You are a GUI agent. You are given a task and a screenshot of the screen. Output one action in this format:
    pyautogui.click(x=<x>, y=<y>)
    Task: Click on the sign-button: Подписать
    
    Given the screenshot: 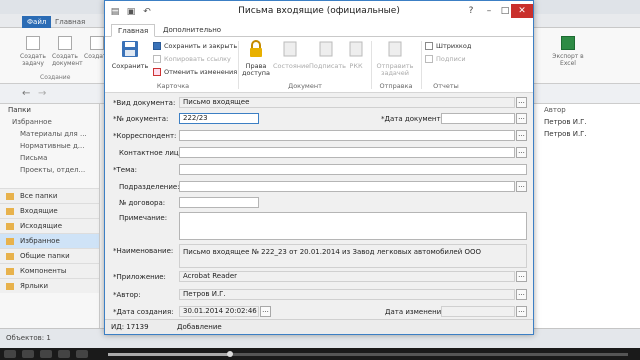 What is the action you would take?
    pyautogui.click(x=328, y=55)
    